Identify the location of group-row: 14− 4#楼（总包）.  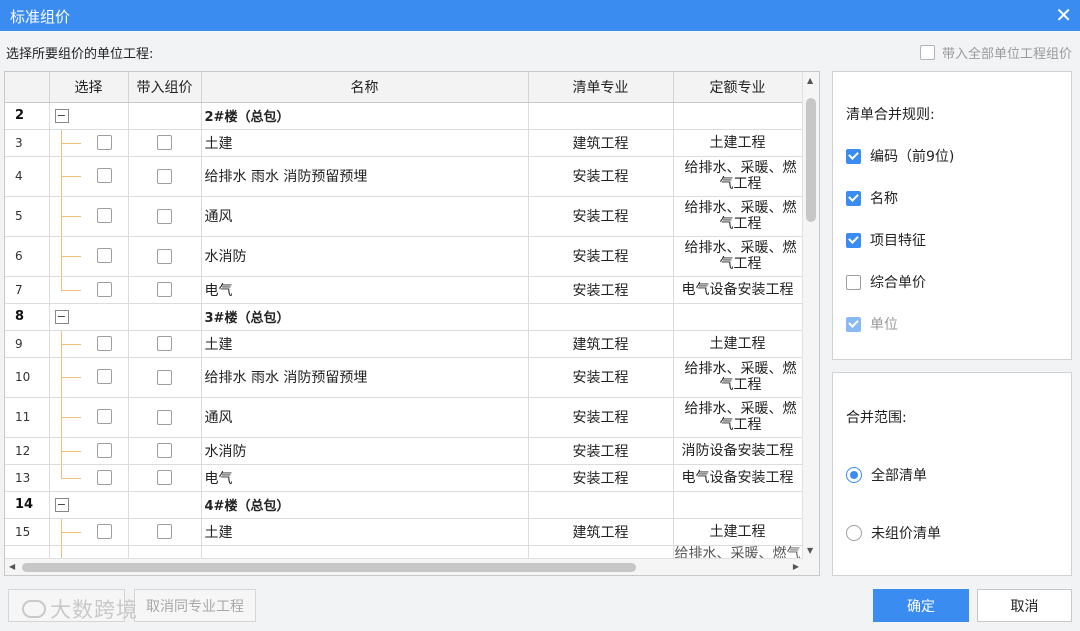
(404, 505).